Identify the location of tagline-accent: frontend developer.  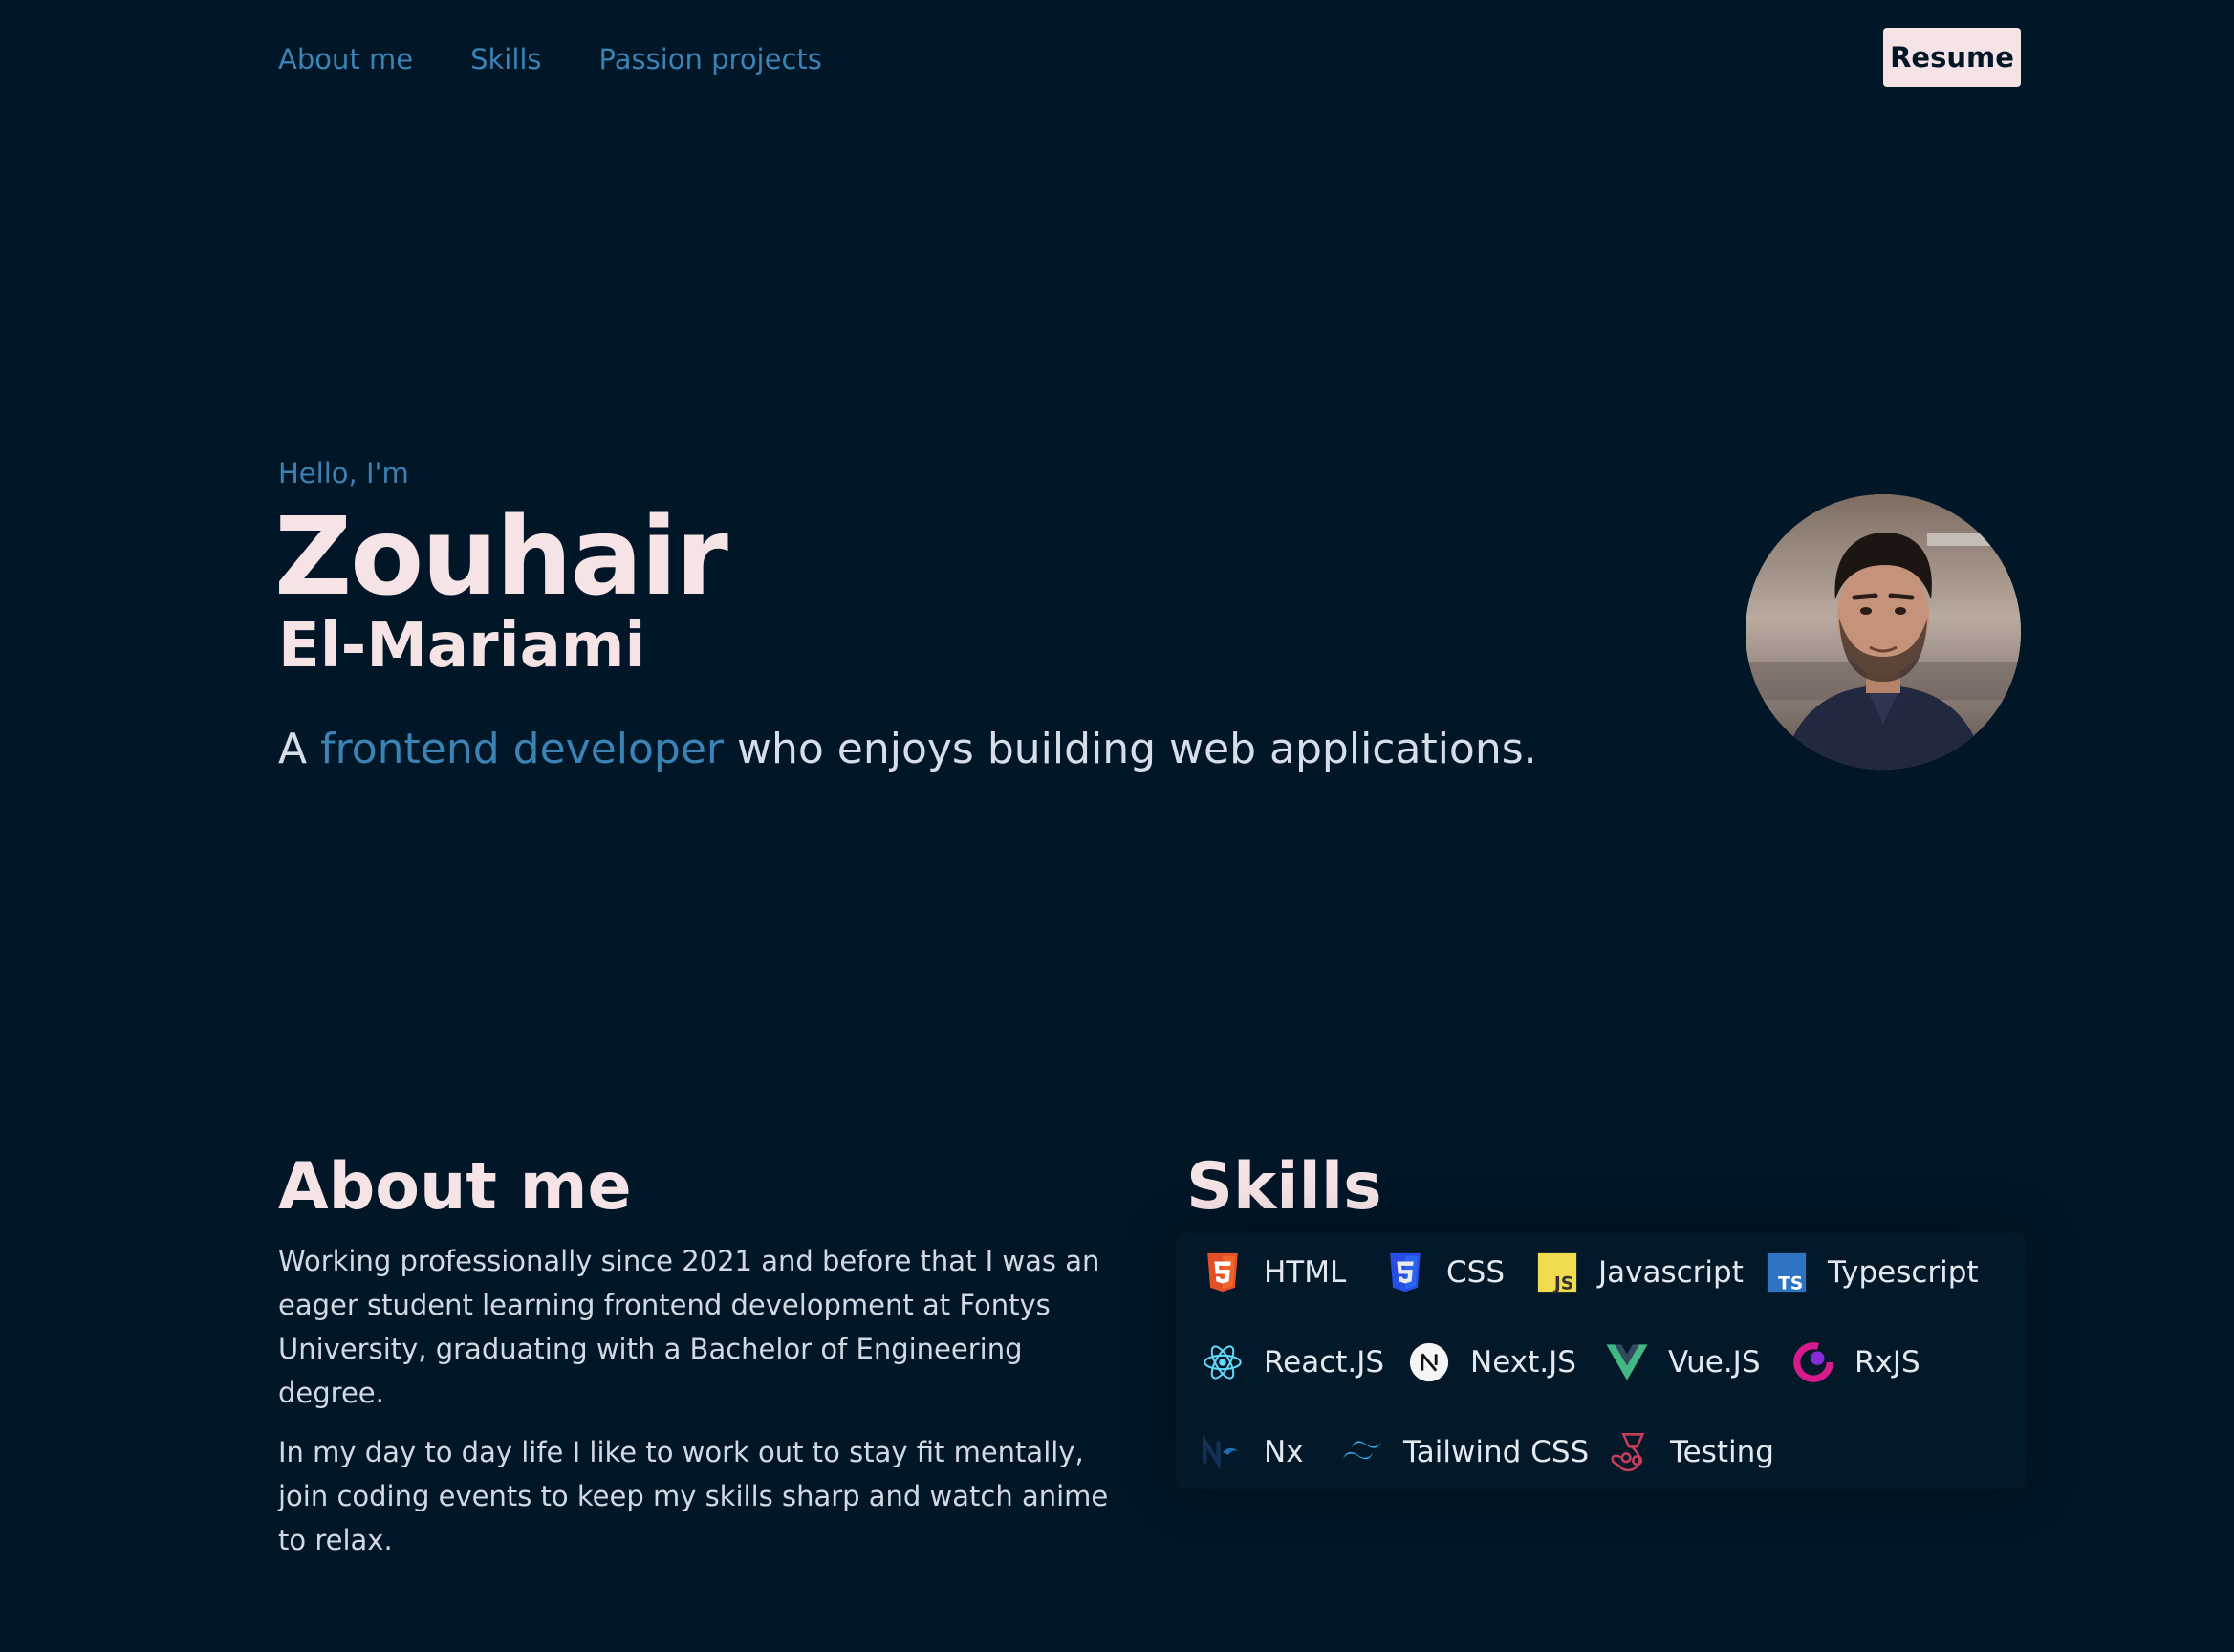
(522, 749).